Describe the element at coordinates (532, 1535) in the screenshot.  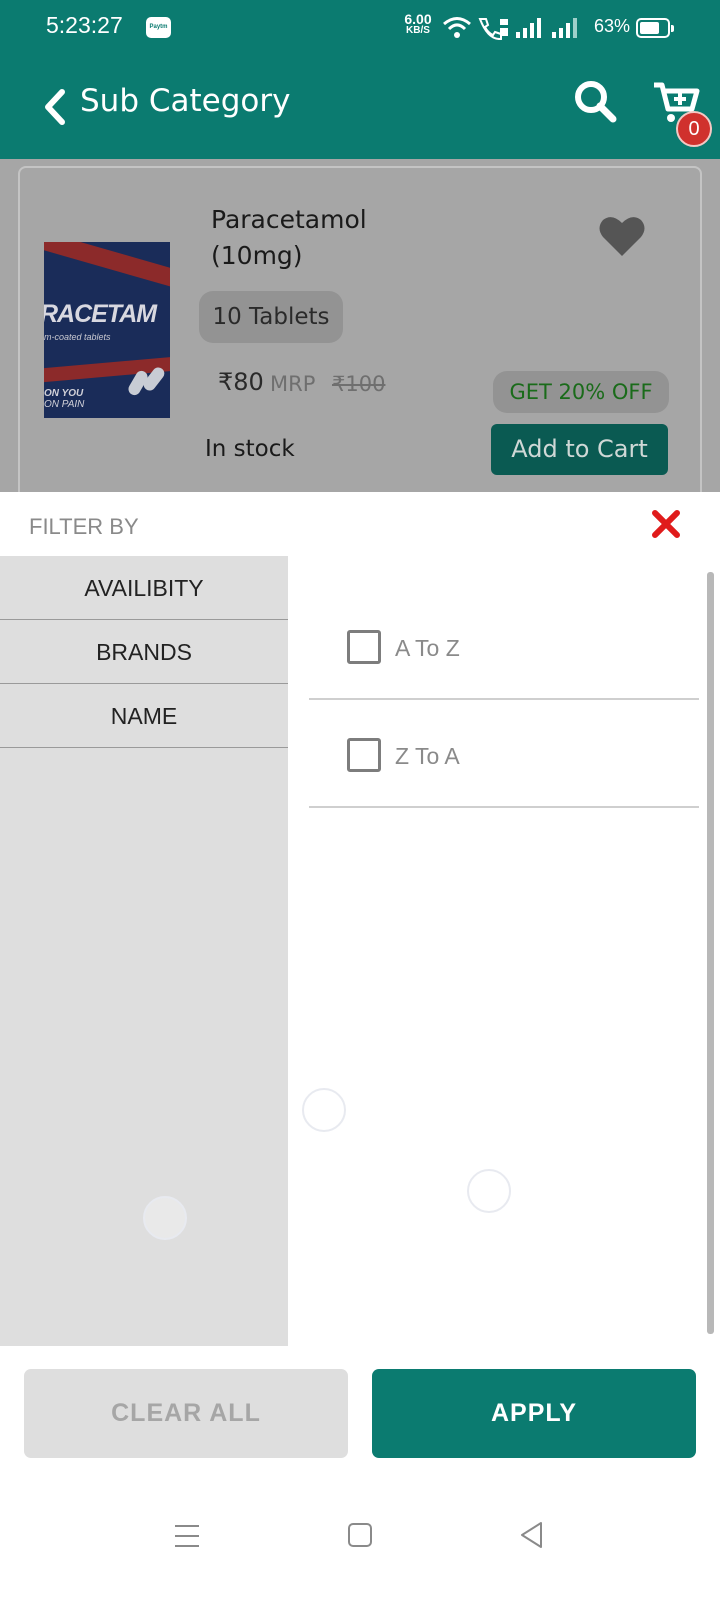
I see `back-nav-icon` at that location.